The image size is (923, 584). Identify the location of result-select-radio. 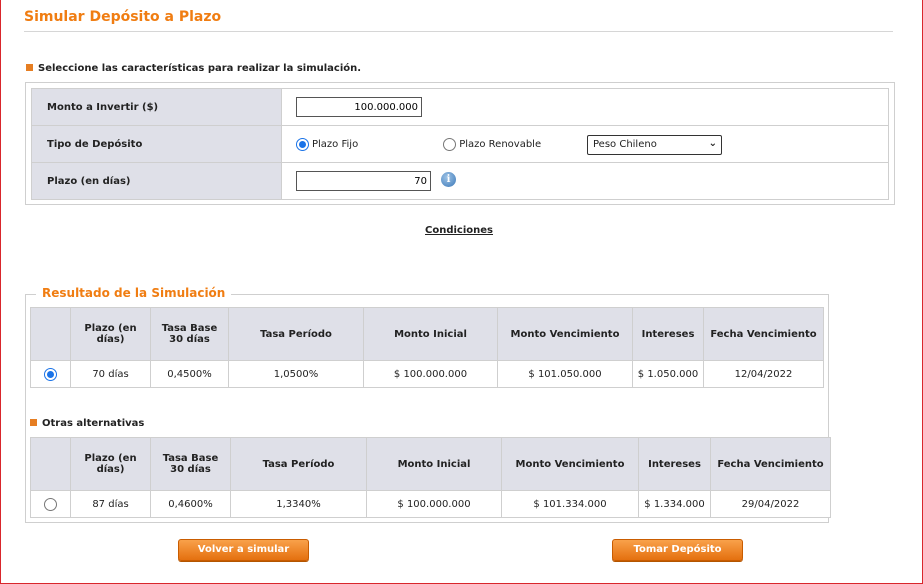
(50, 374).